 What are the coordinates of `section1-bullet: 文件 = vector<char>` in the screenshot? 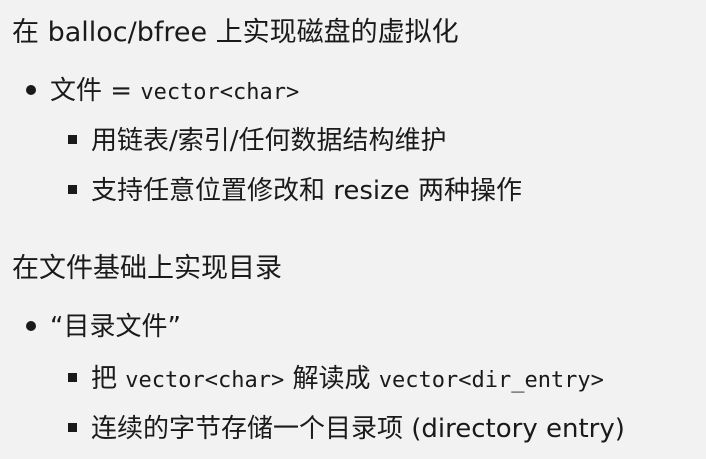 It's located at (162, 92).